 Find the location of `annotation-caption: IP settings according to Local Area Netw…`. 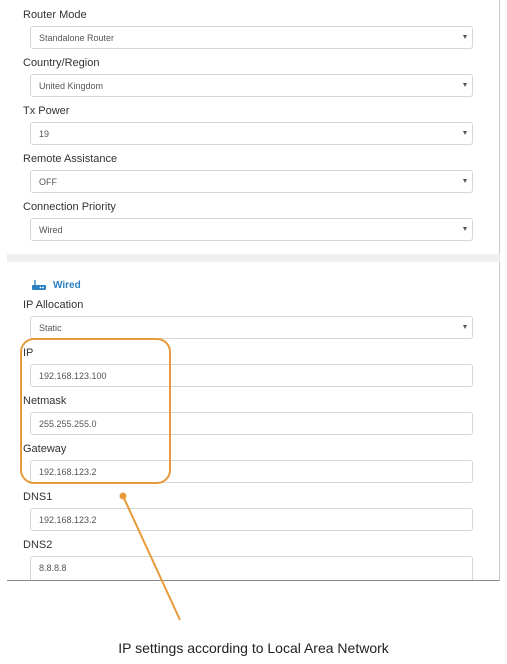

annotation-caption: IP settings according to Local Area Netw… is located at coordinates (253, 648).